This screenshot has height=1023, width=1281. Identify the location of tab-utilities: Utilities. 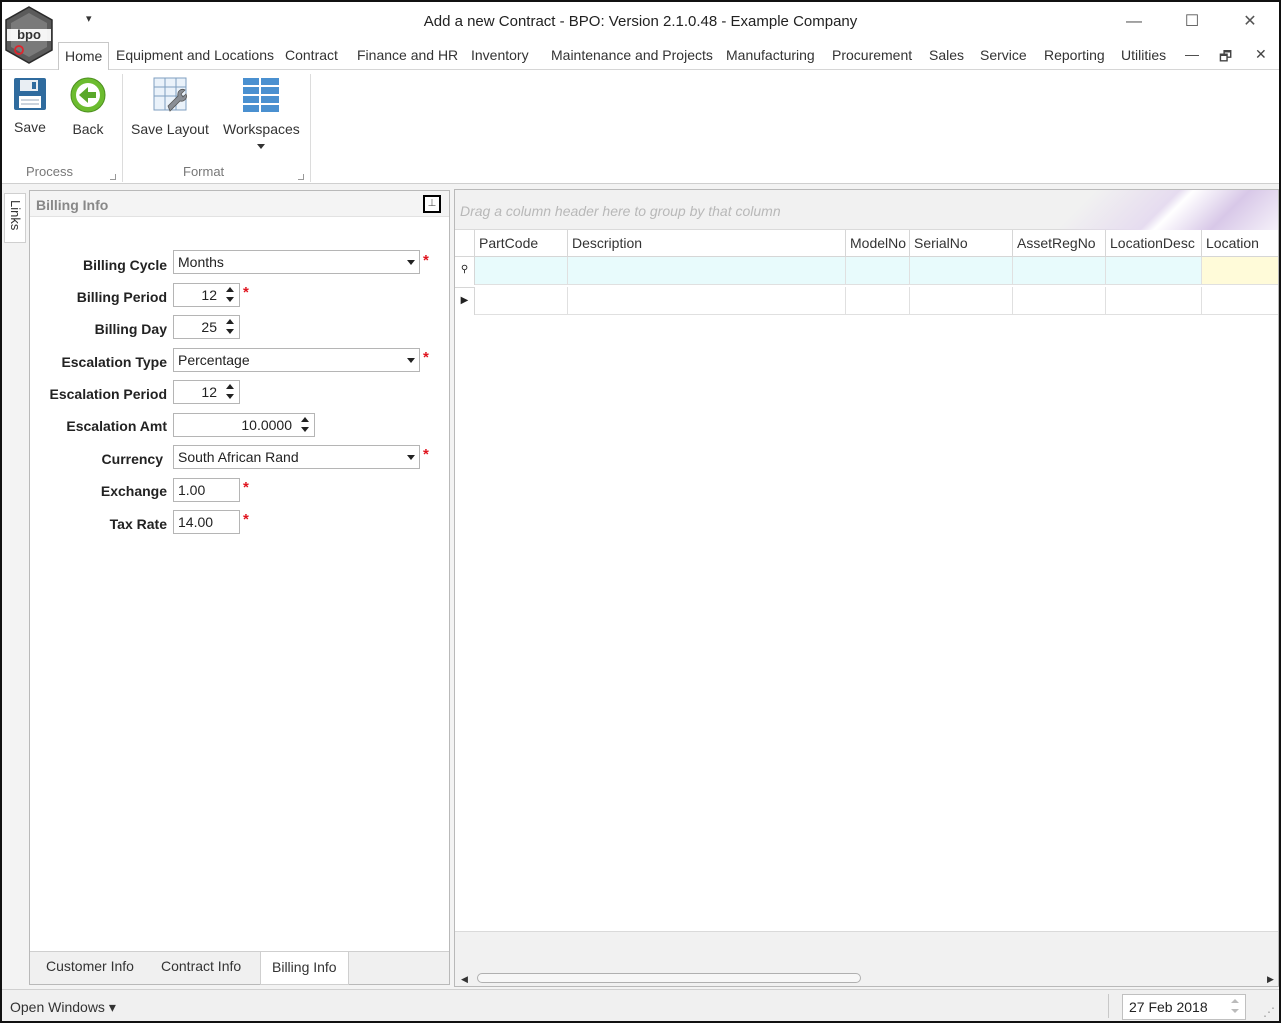
(1143, 55).